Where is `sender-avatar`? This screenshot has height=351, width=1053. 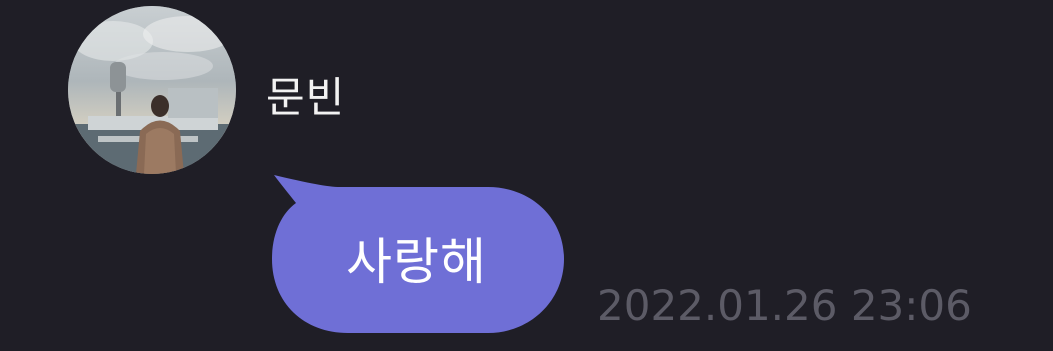
sender-avatar is located at coordinates (152, 90).